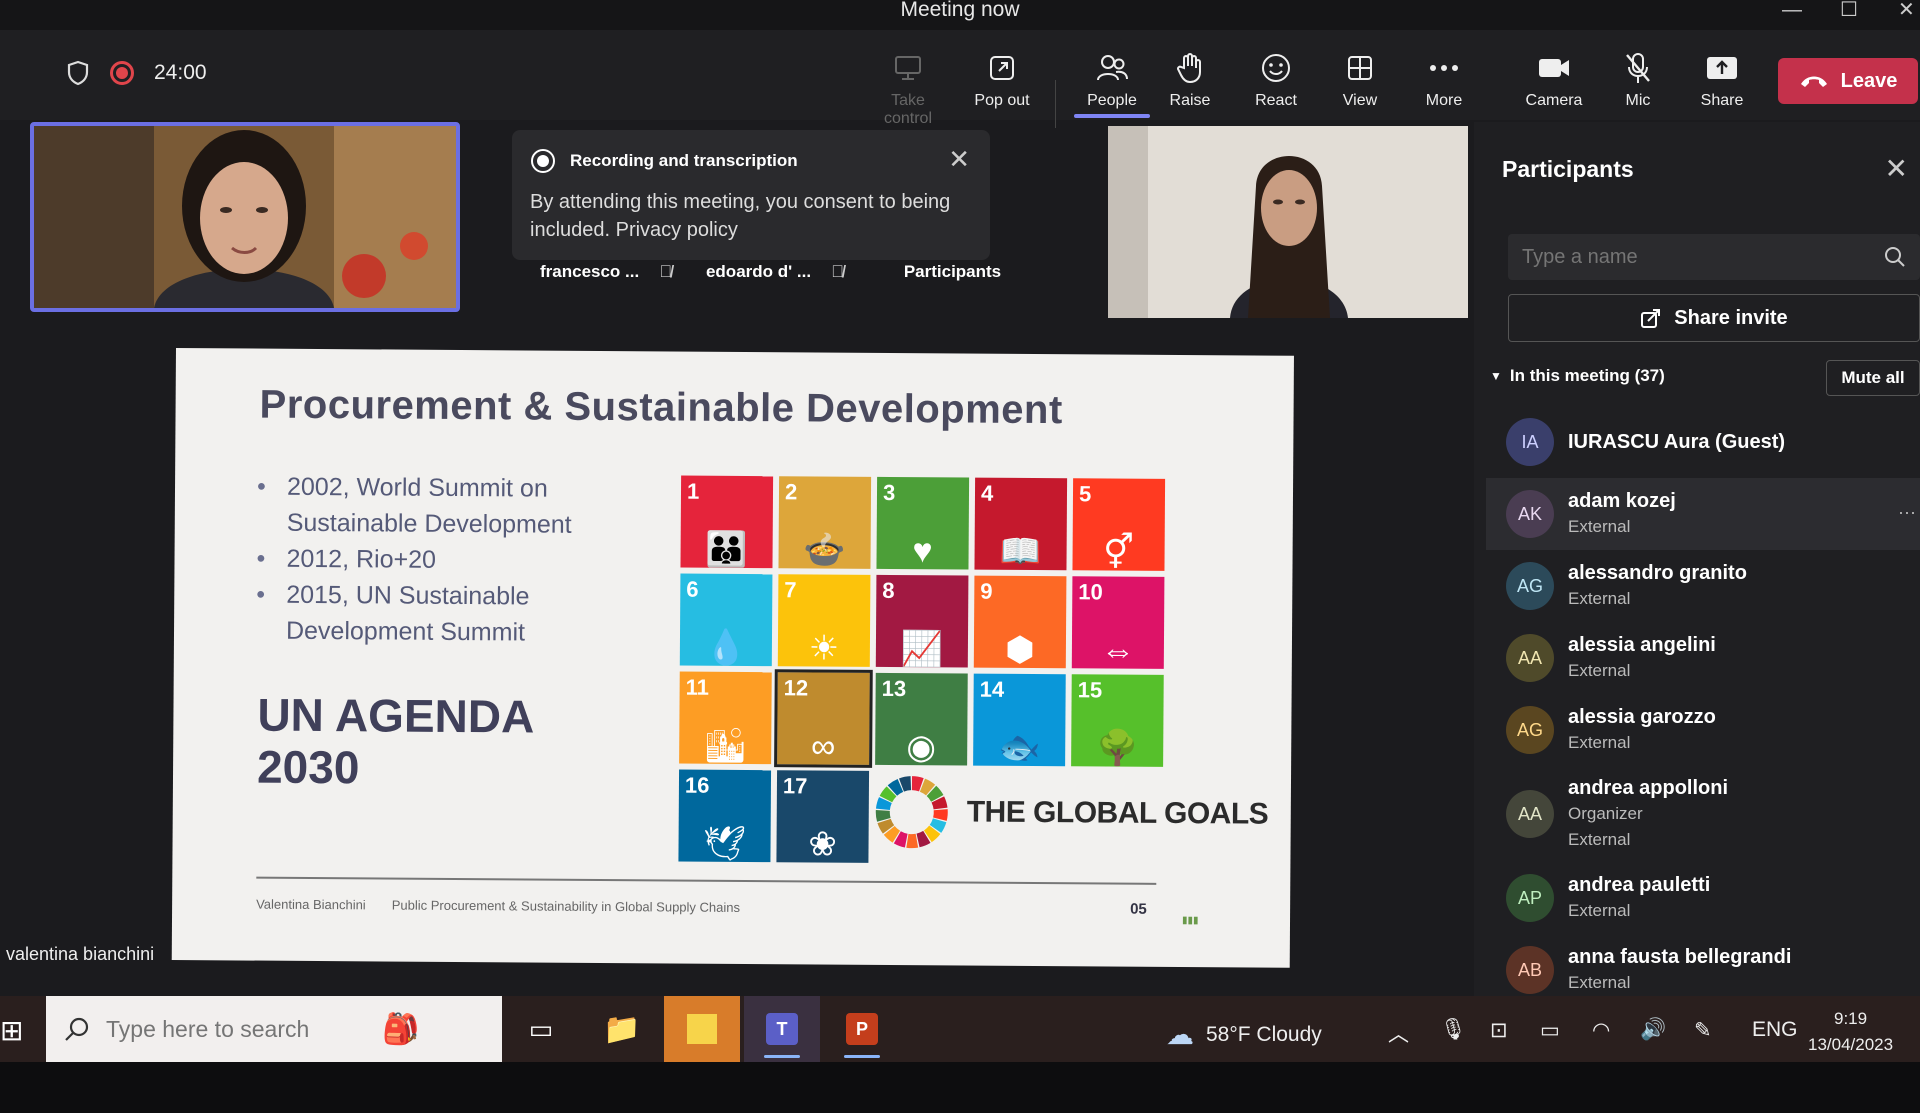 The height and width of the screenshot is (1113, 1920). I want to click on taskbar-search-input, so click(236, 1029).